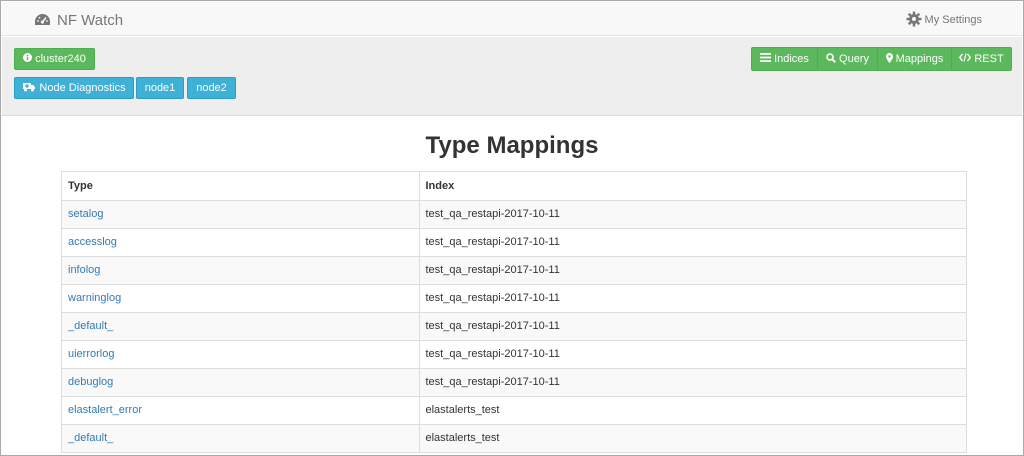  I want to click on cluster-label: cluster240, so click(60, 59).